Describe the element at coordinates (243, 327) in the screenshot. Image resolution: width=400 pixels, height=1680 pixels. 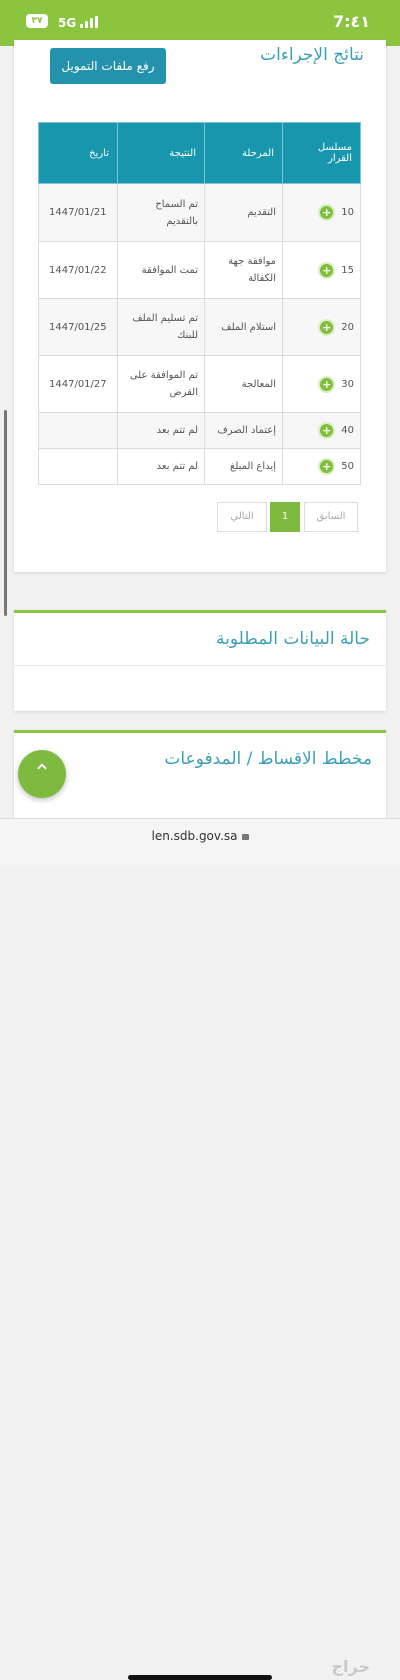
I see `row-stage: استلام الملف` at that location.